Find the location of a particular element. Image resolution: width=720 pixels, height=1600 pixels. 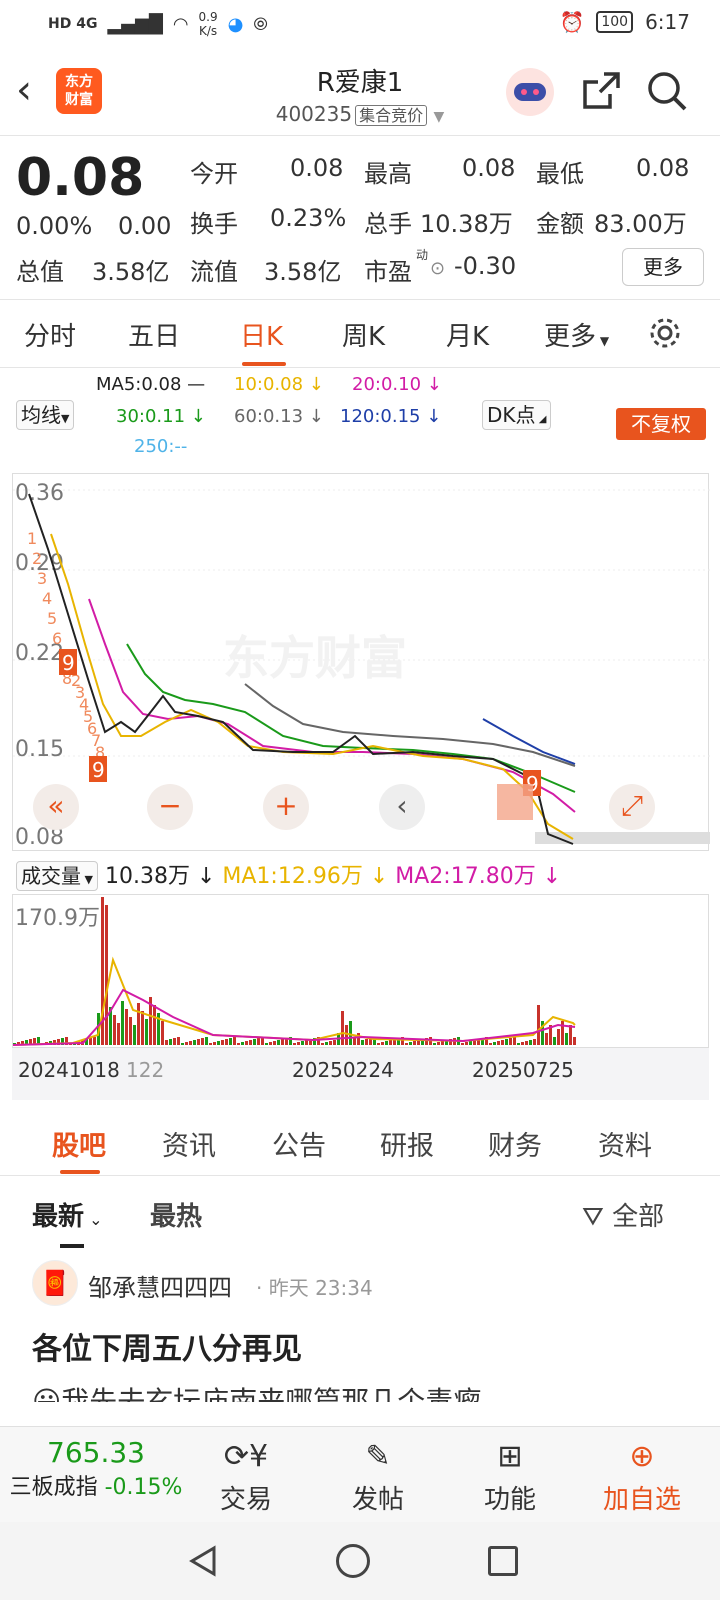

ma10-label: 10:0.08 ↓ is located at coordinates (279, 384).